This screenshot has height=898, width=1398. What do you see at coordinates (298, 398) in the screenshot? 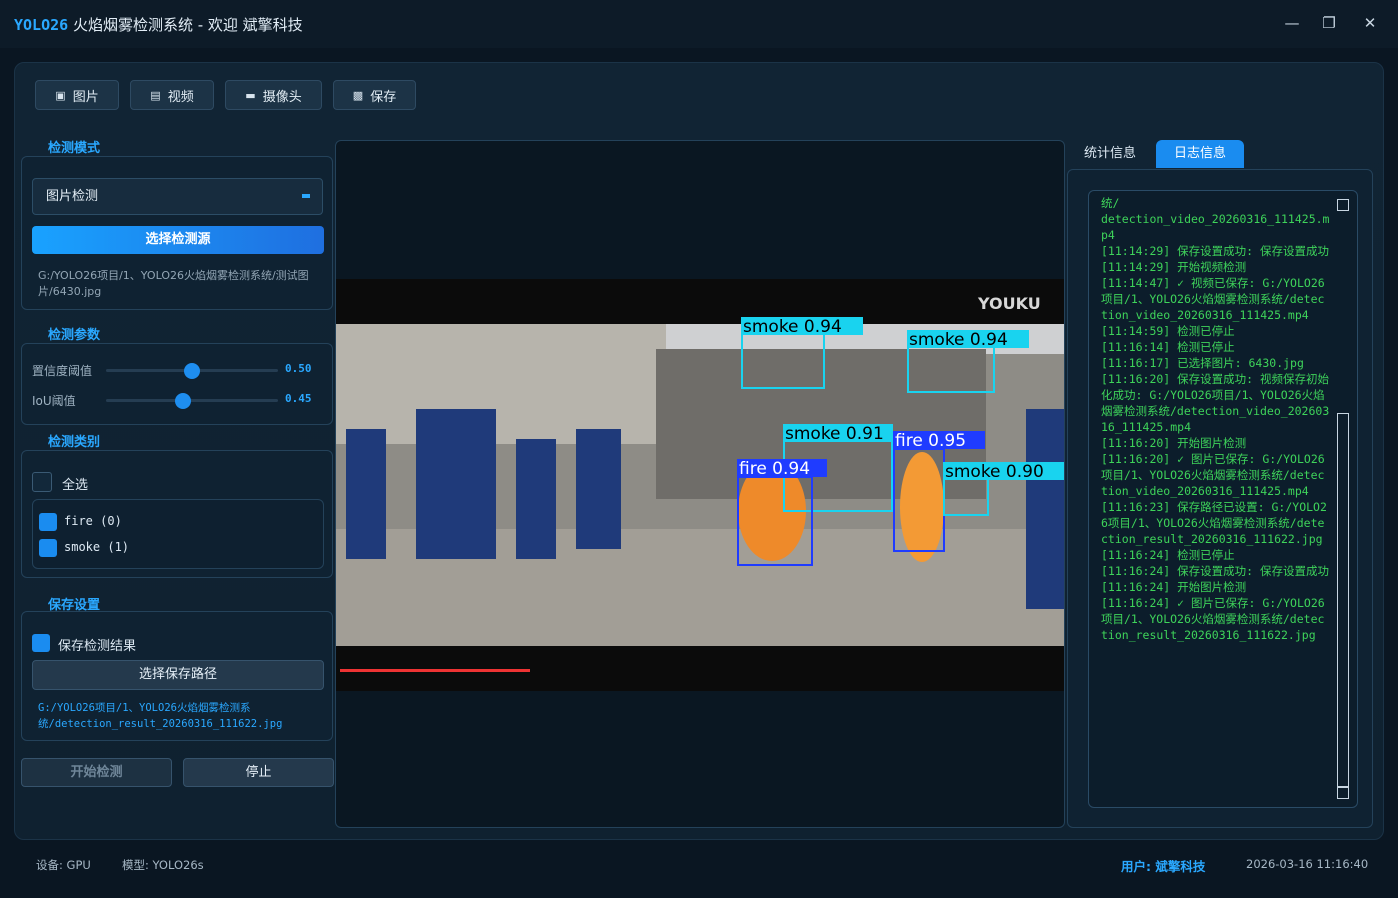
I see `iou-value: 0.45` at bounding box center [298, 398].